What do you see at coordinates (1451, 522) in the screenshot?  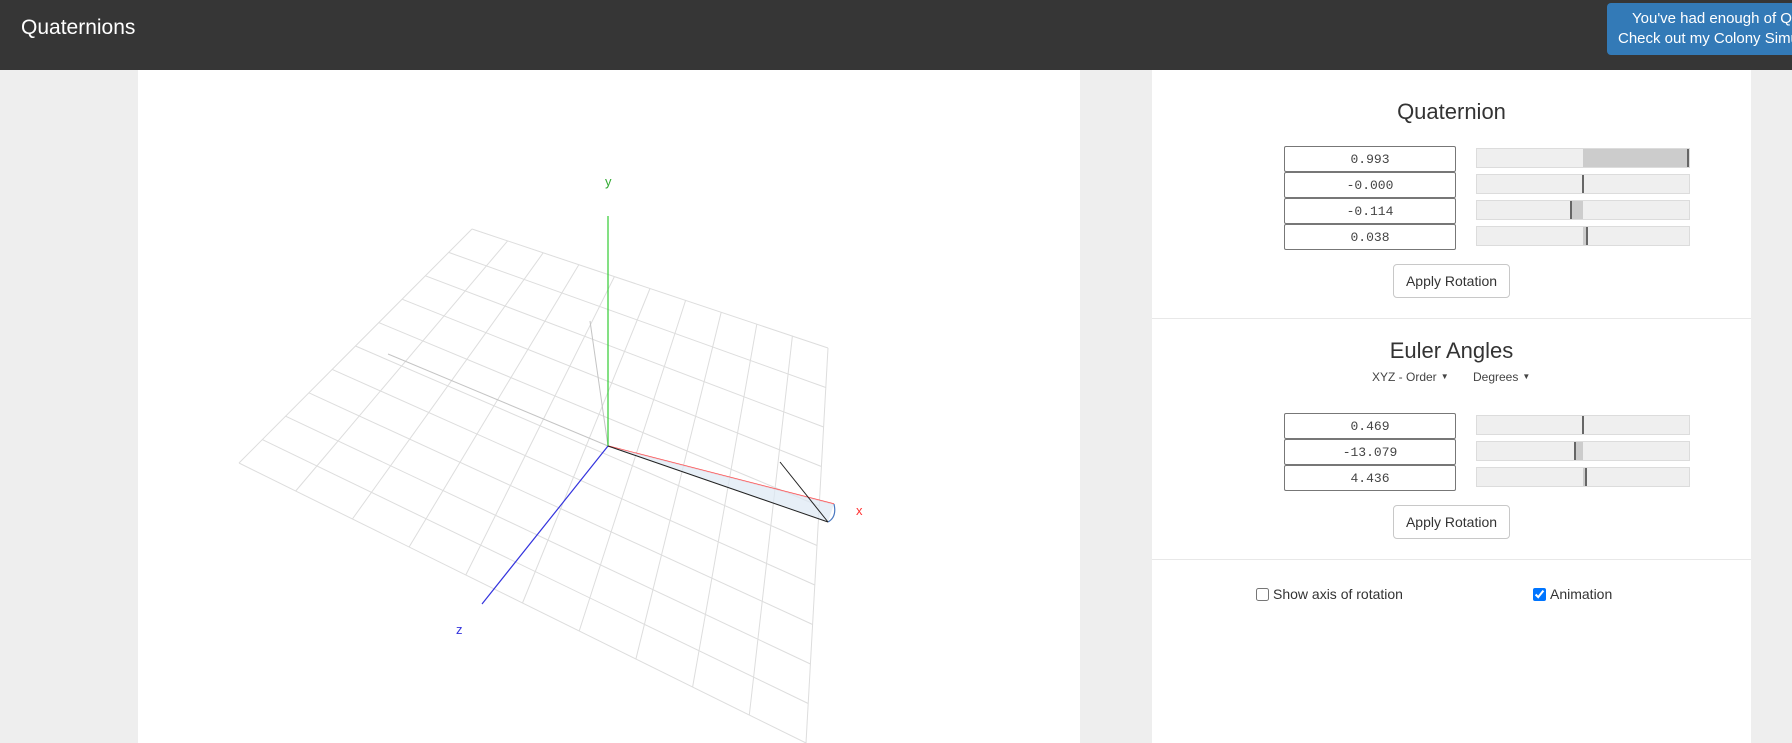 I see `euler-apply-button: Apply Rotation` at bounding box center [1451, 522].